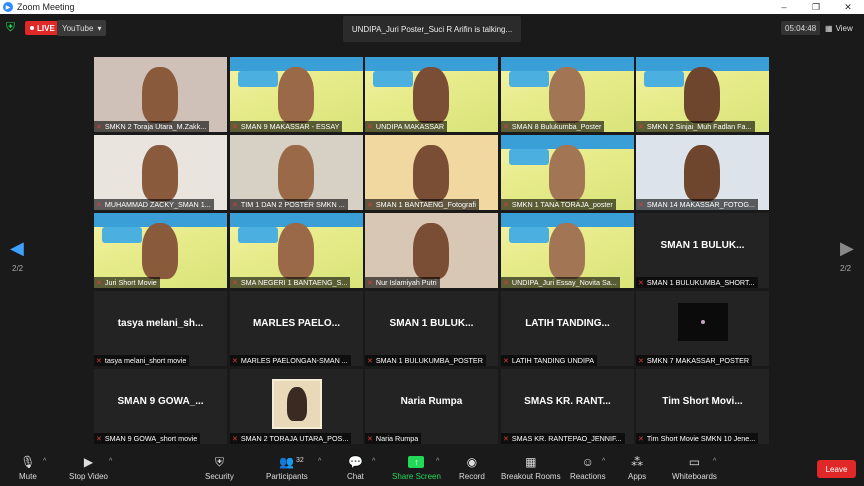  I want to click on window-titlebar: ▶ Zoom Meeting – ❐ ✕, so click(432, 7).